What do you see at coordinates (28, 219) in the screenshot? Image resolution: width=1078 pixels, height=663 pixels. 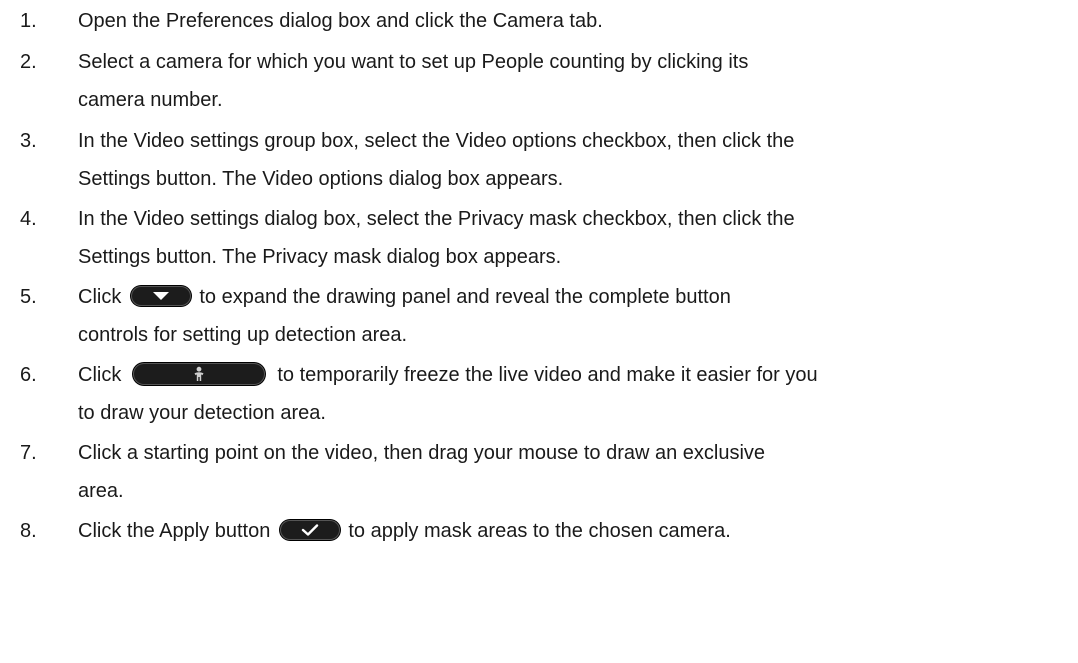 I see `step-number: 4.` at bounding box center [28, 219].